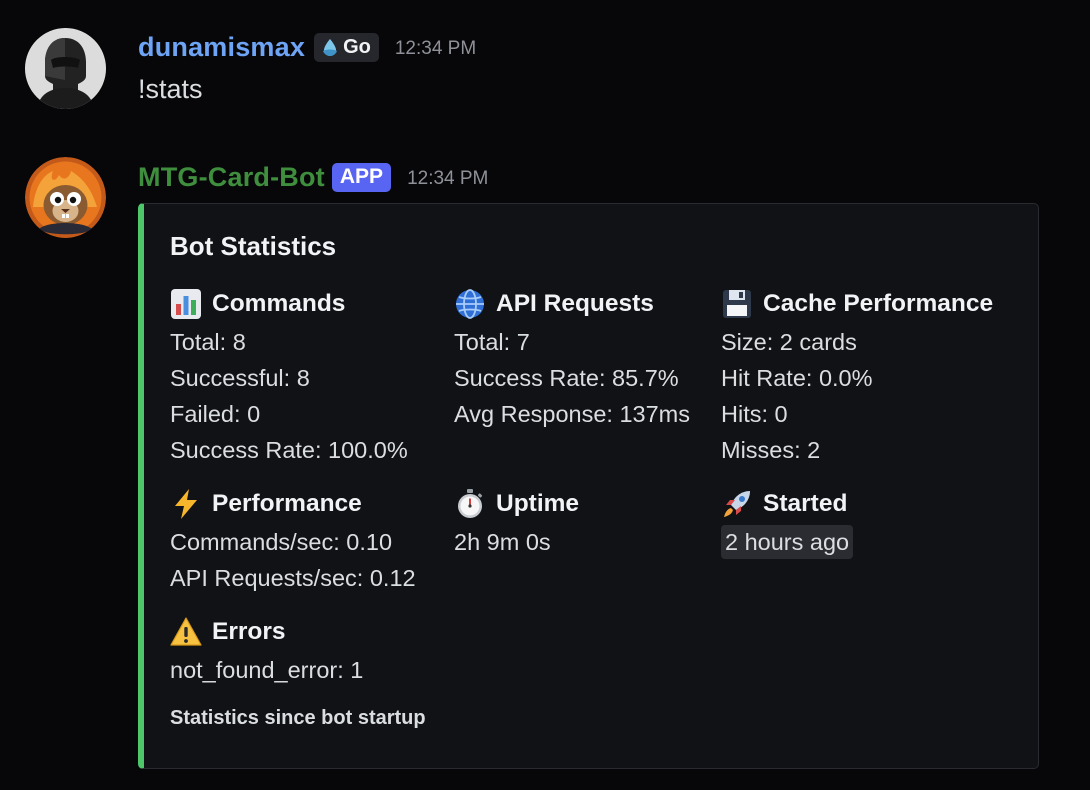 This screenshot has width=1090, height=790. I want to click on bot-avatar, so click(65, 197).